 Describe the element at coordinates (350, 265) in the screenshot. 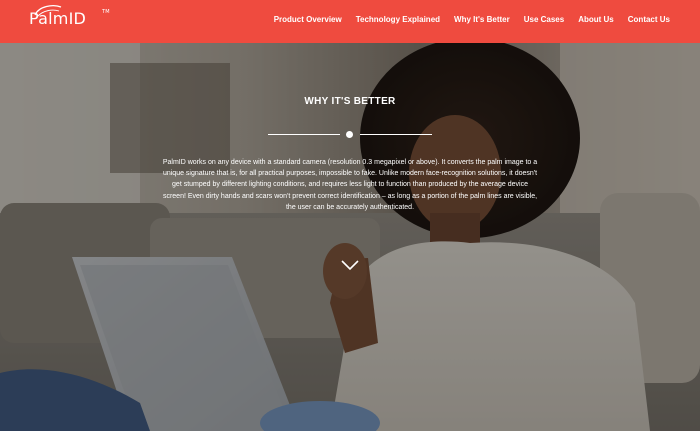

I see `chevron-down-icon` at that location.